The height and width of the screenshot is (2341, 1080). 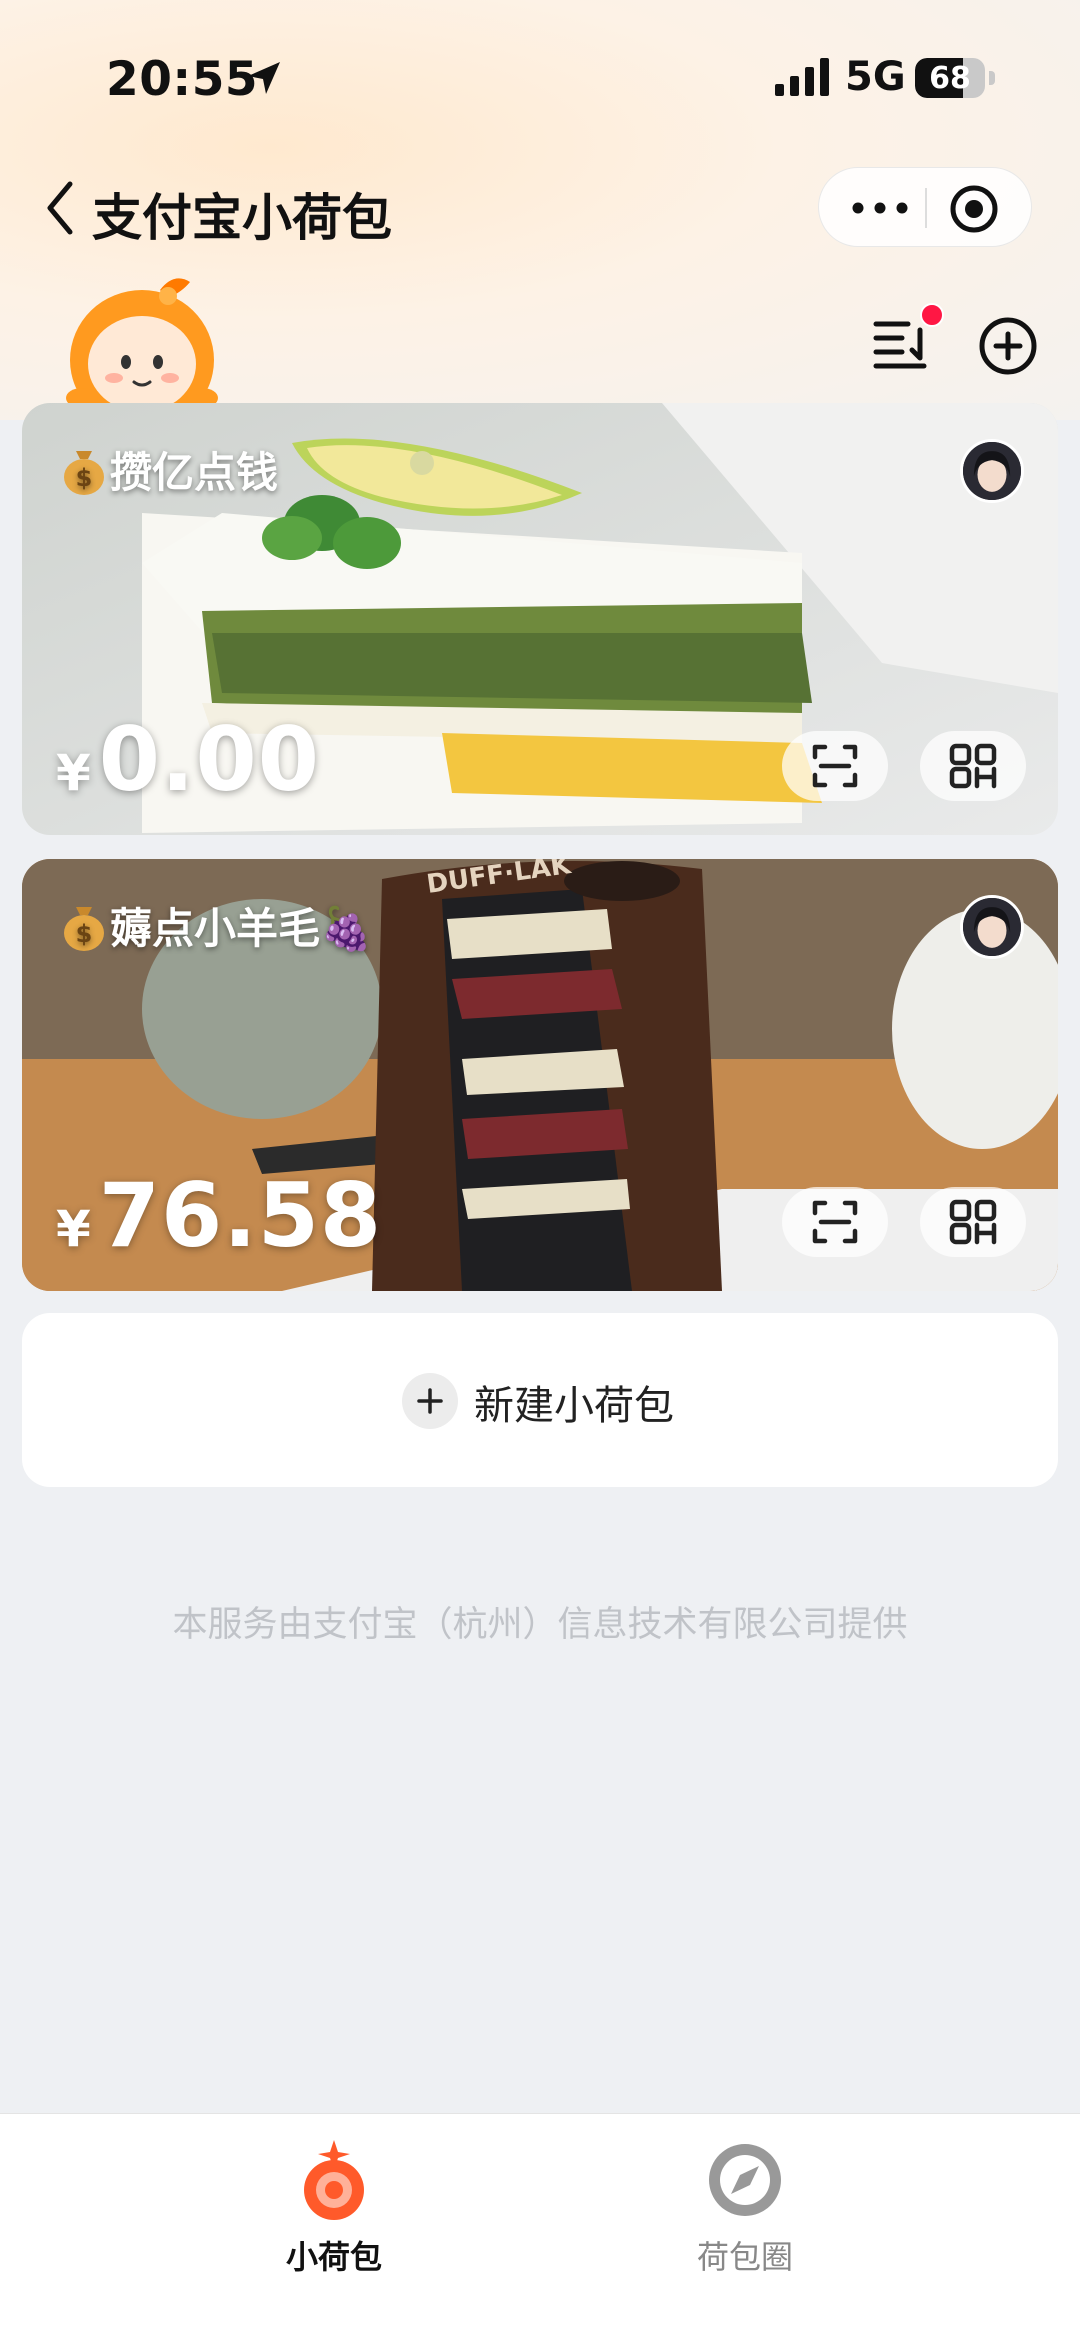 I want to click on plus-circle-icon, so click(x=1008, y=346).